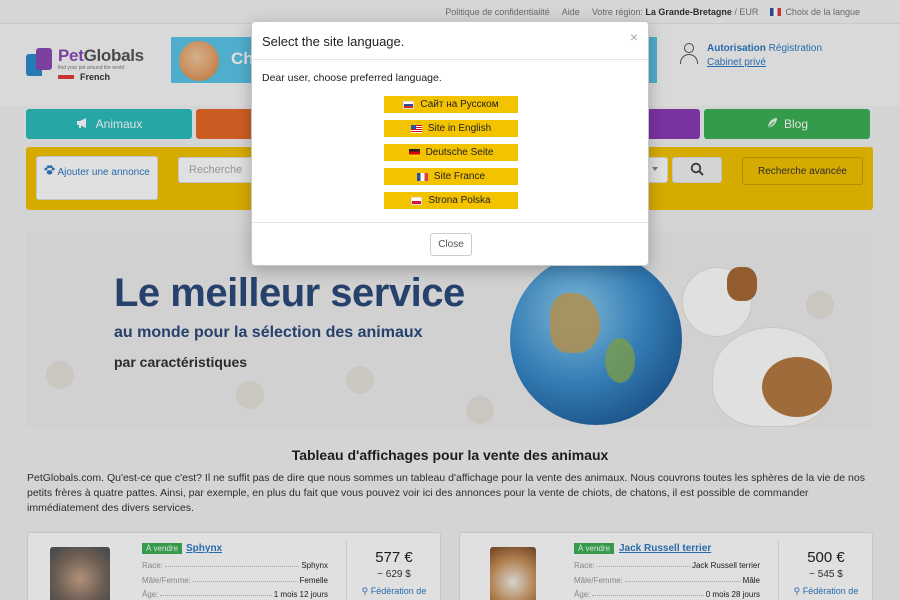 The height and width of the screenshot is (600, 900). Describe the element at coordinates (422, 176) in the screenshot. I see `france-flag-icon` at that location.